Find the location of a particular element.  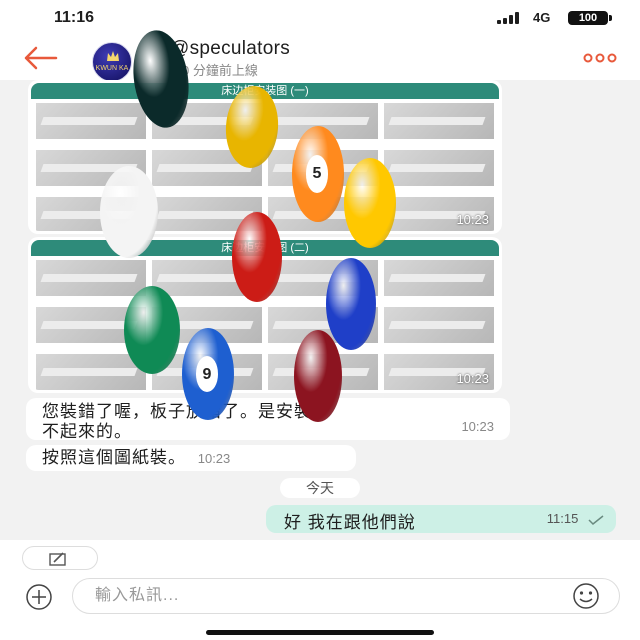

signal-icon is located at coordinates (509, 18).